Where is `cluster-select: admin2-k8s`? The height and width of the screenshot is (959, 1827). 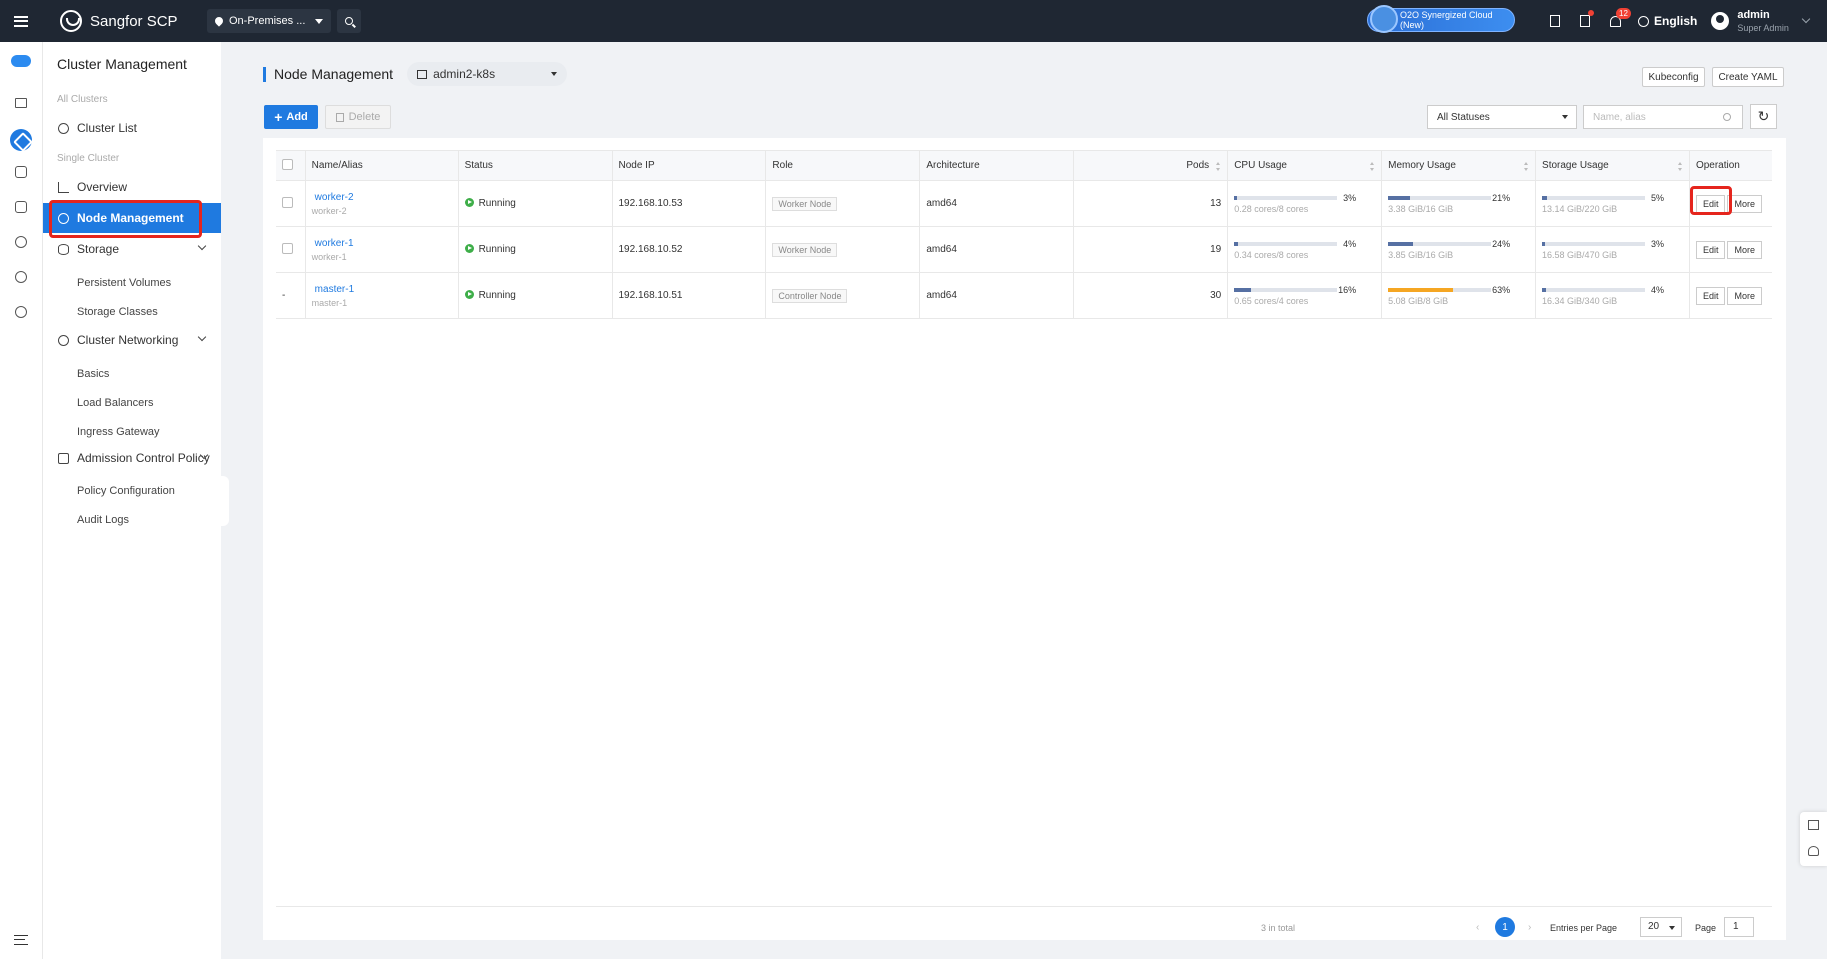
cluster-select: admin2-k8s is located at coordinates (487, 74).